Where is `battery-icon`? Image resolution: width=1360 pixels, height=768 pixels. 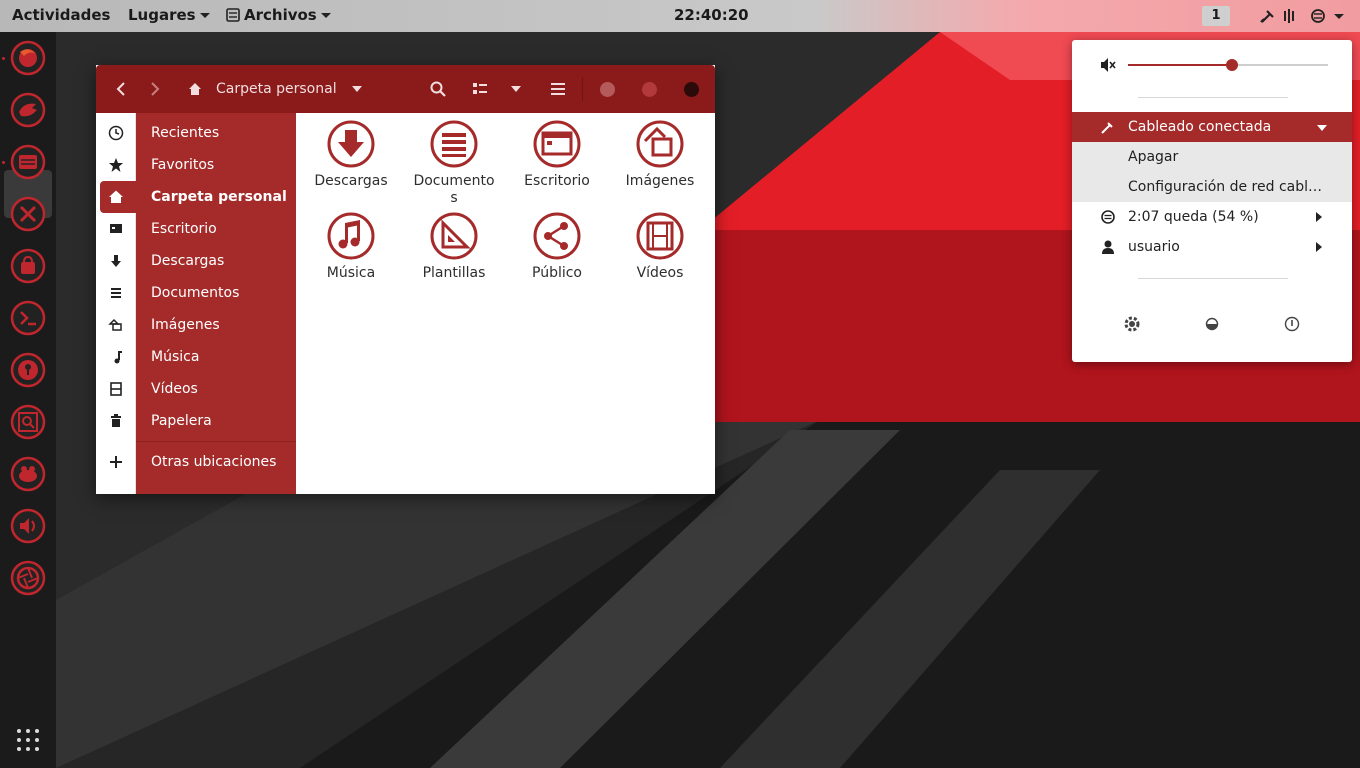
battery-icon is located at coordinates (1318, 16).